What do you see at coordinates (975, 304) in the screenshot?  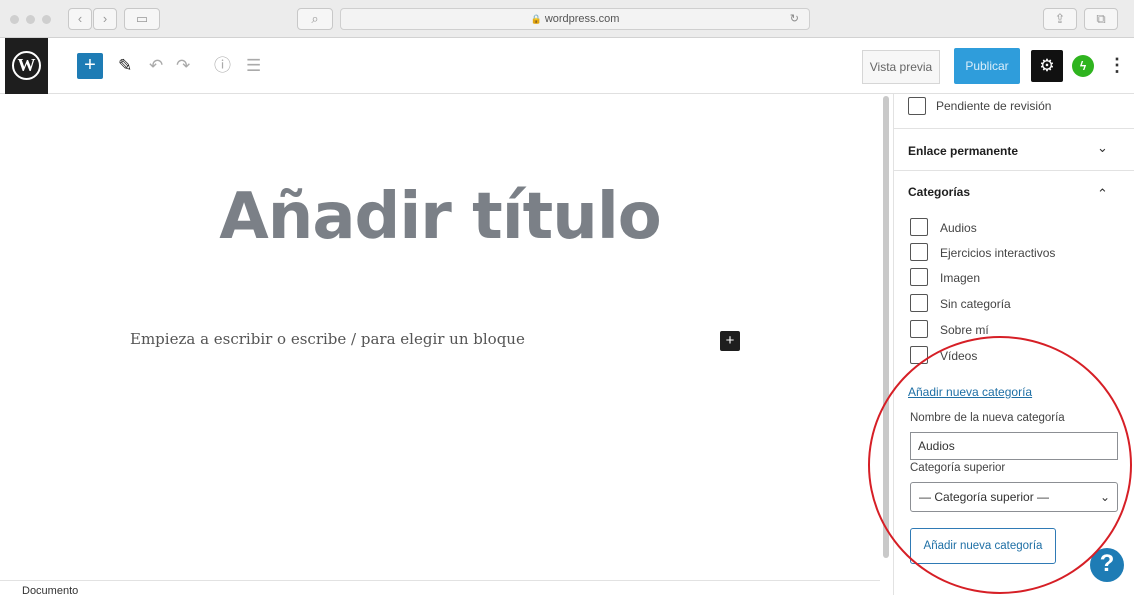 I see `category-label: Sin categoría` at bounding box center [975, 304].